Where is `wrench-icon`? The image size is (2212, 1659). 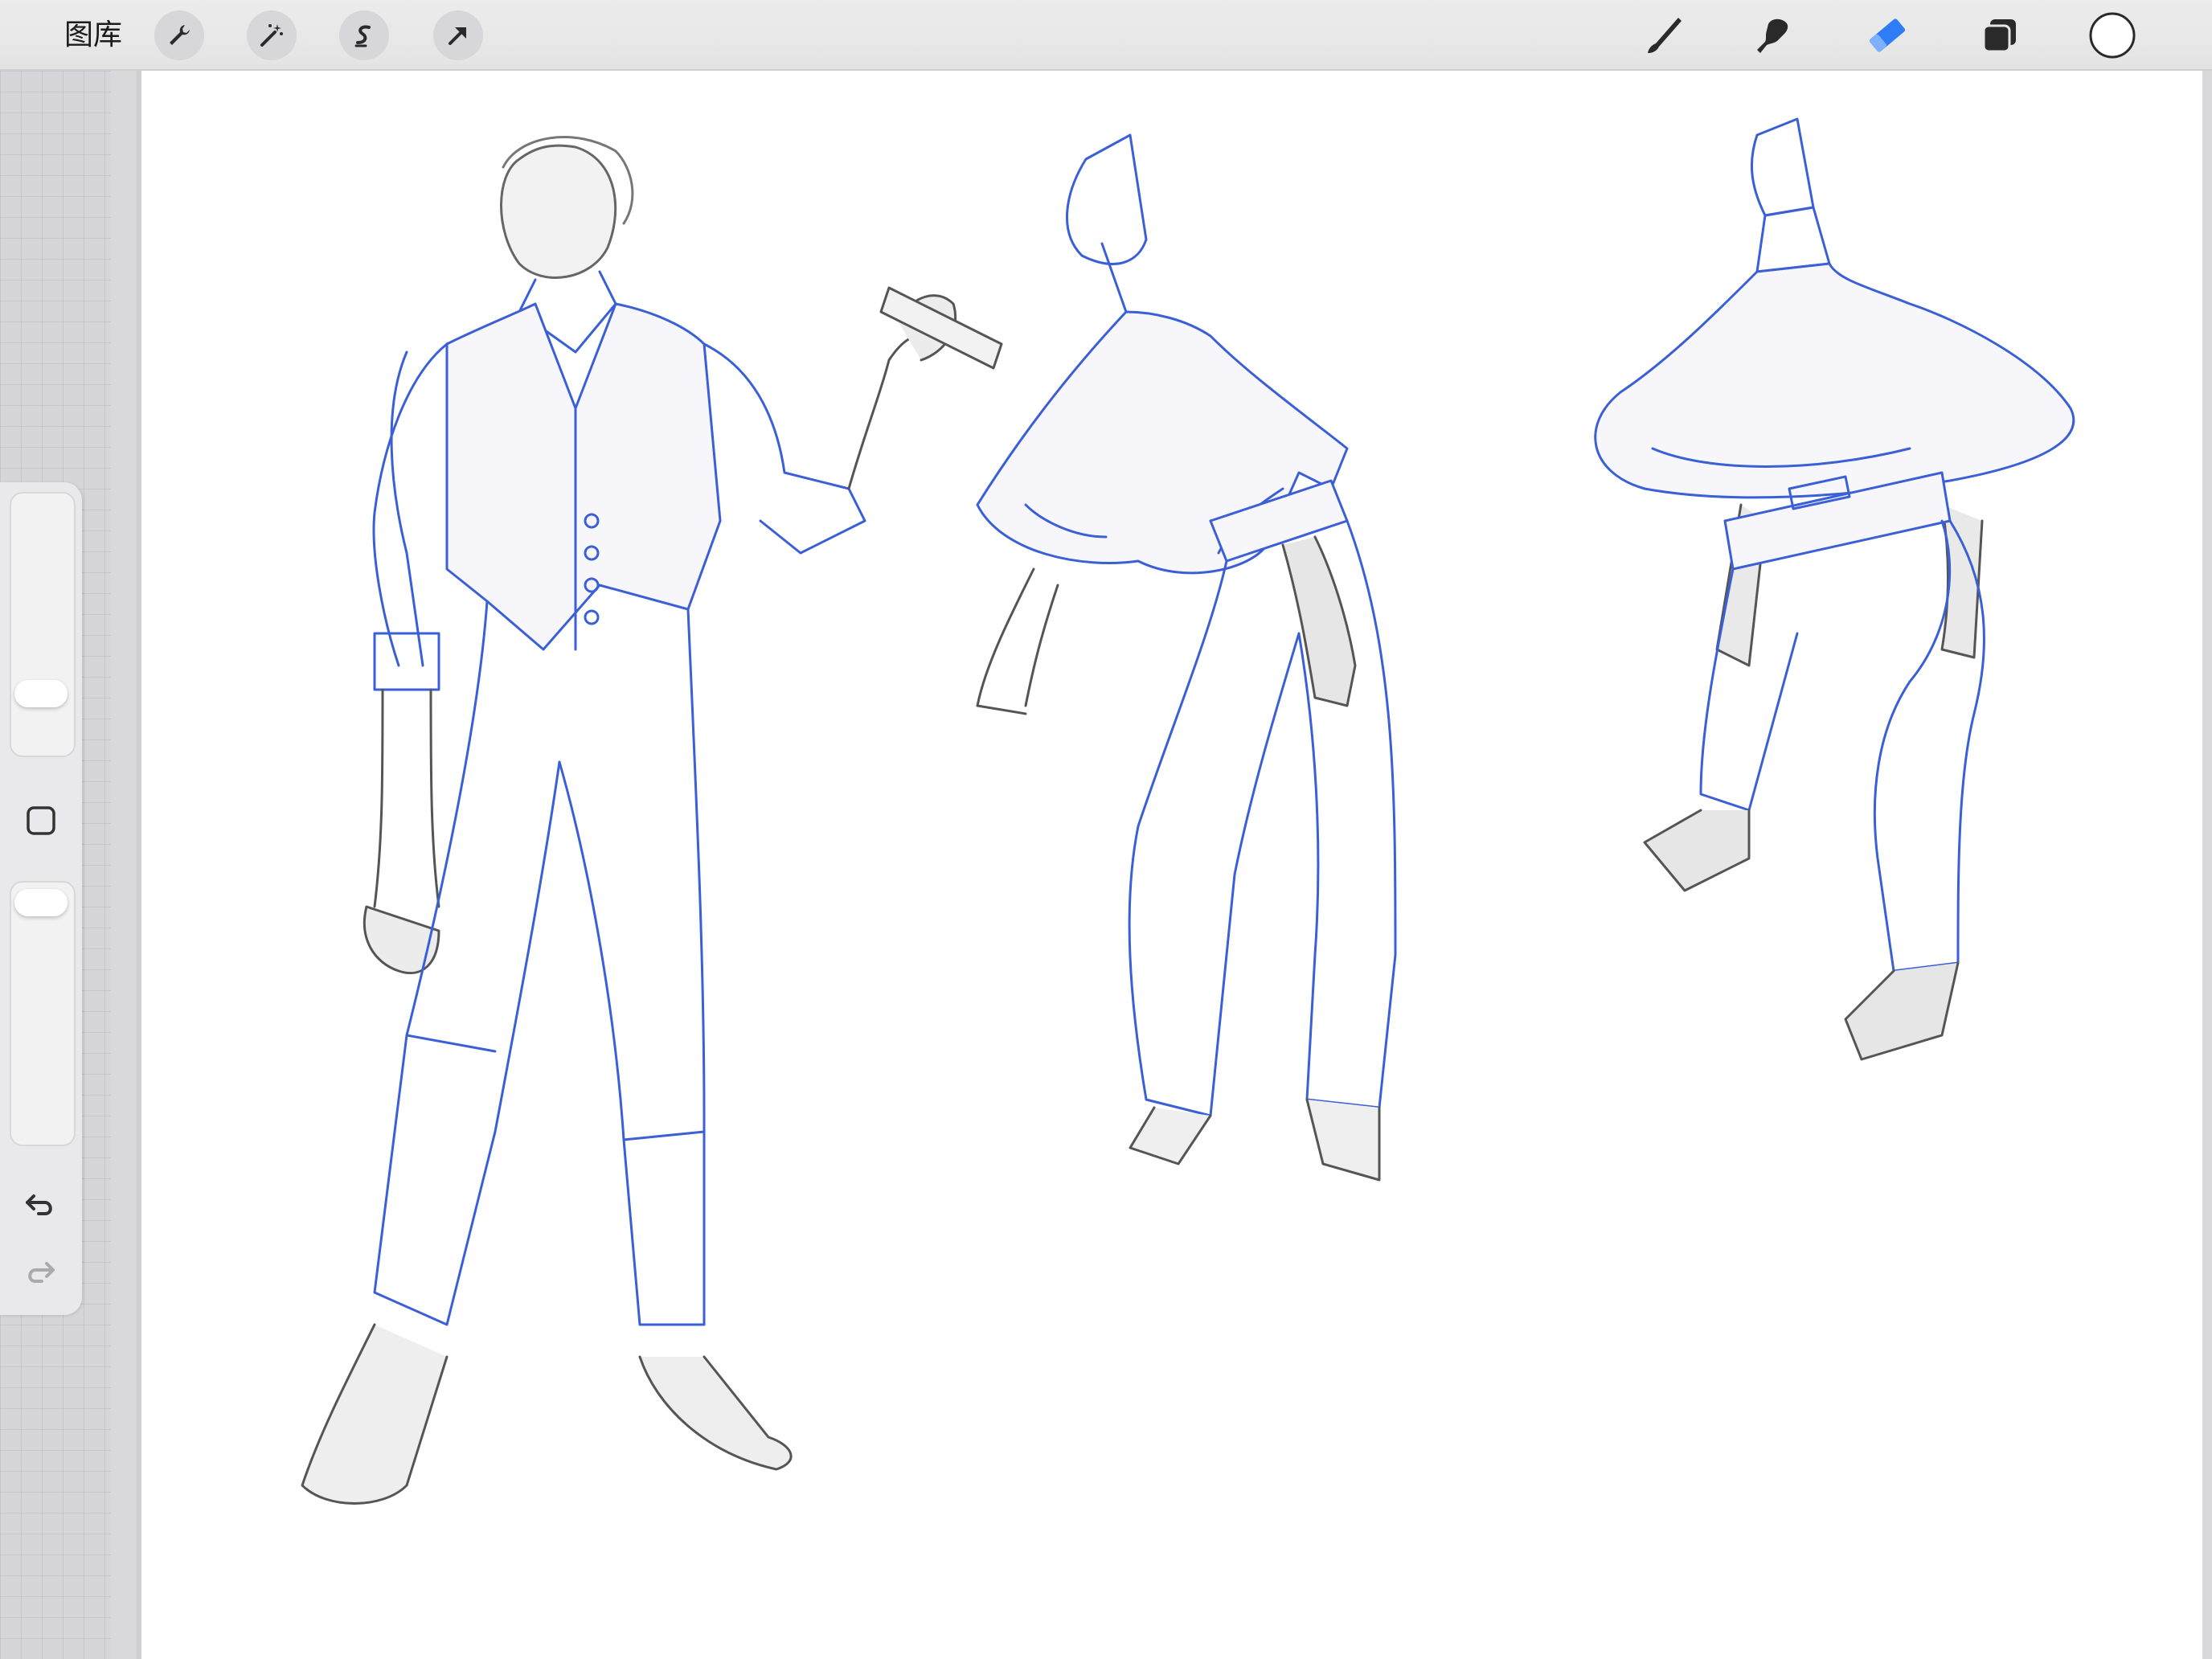 wrench-icon is located at coordinates (179, 35).